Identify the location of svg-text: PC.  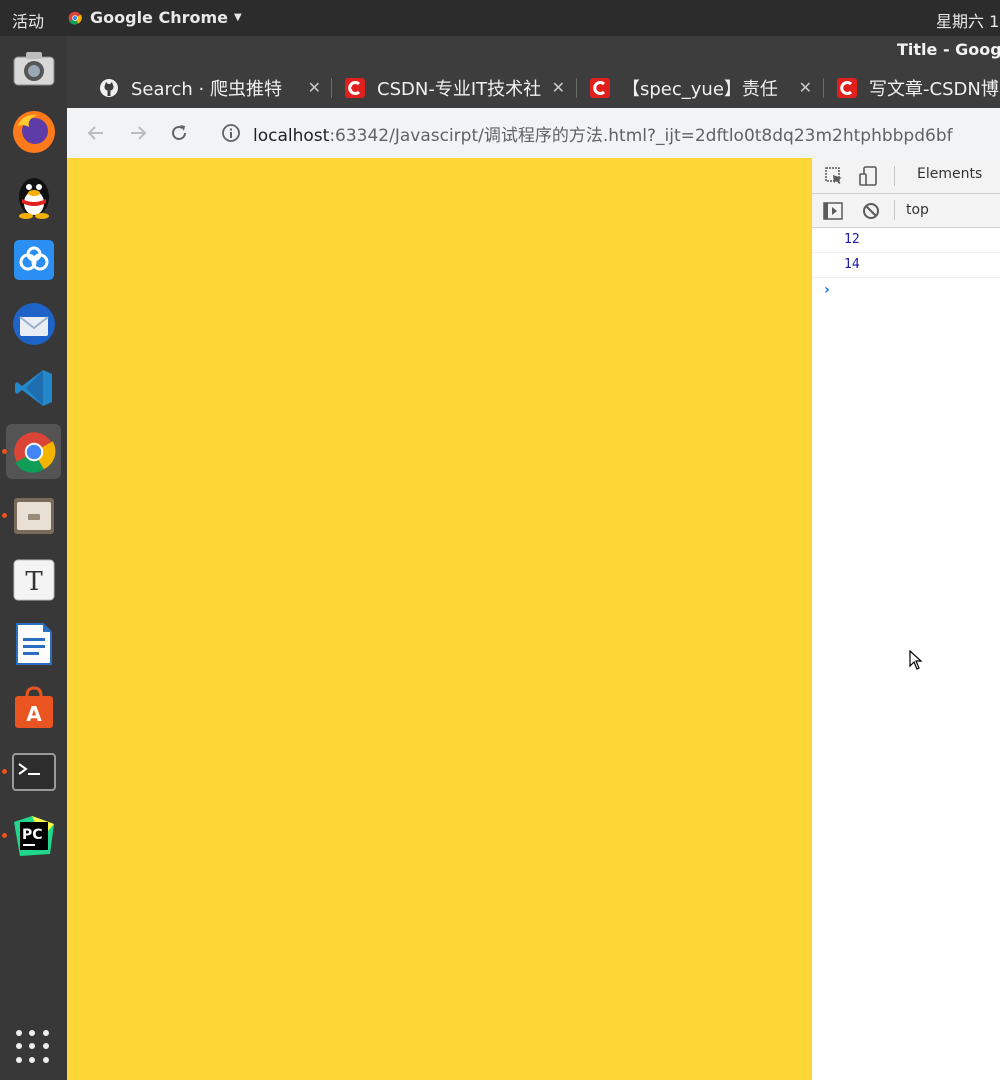
(32, 835).